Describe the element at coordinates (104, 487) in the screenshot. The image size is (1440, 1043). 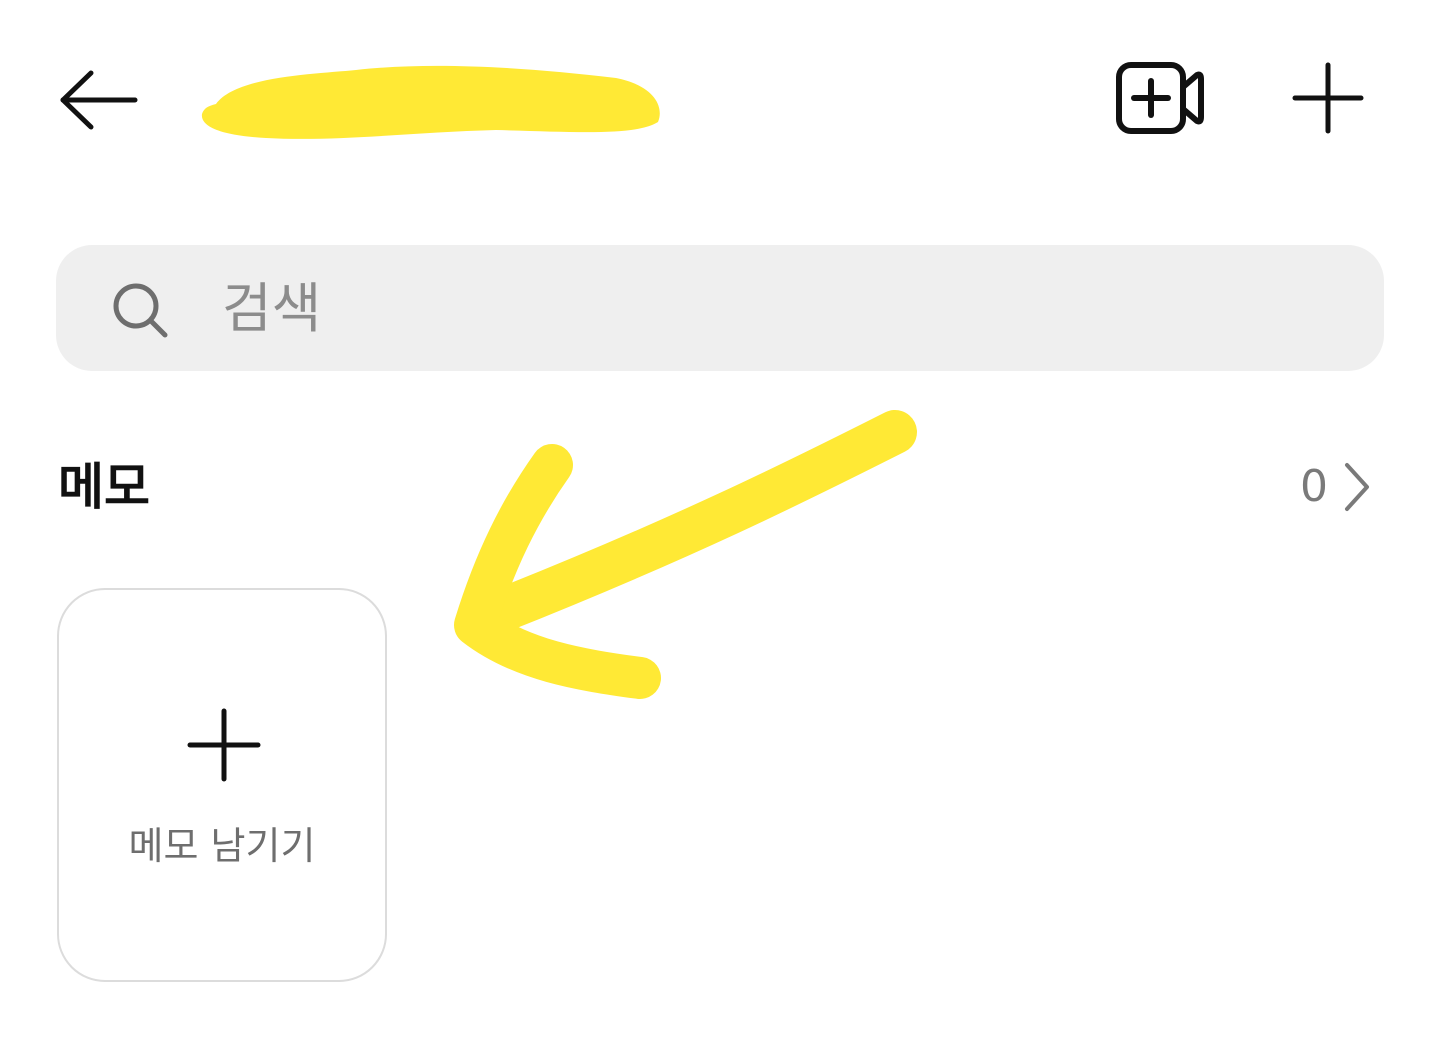
I see `memo-section-title: 메모` at that location.